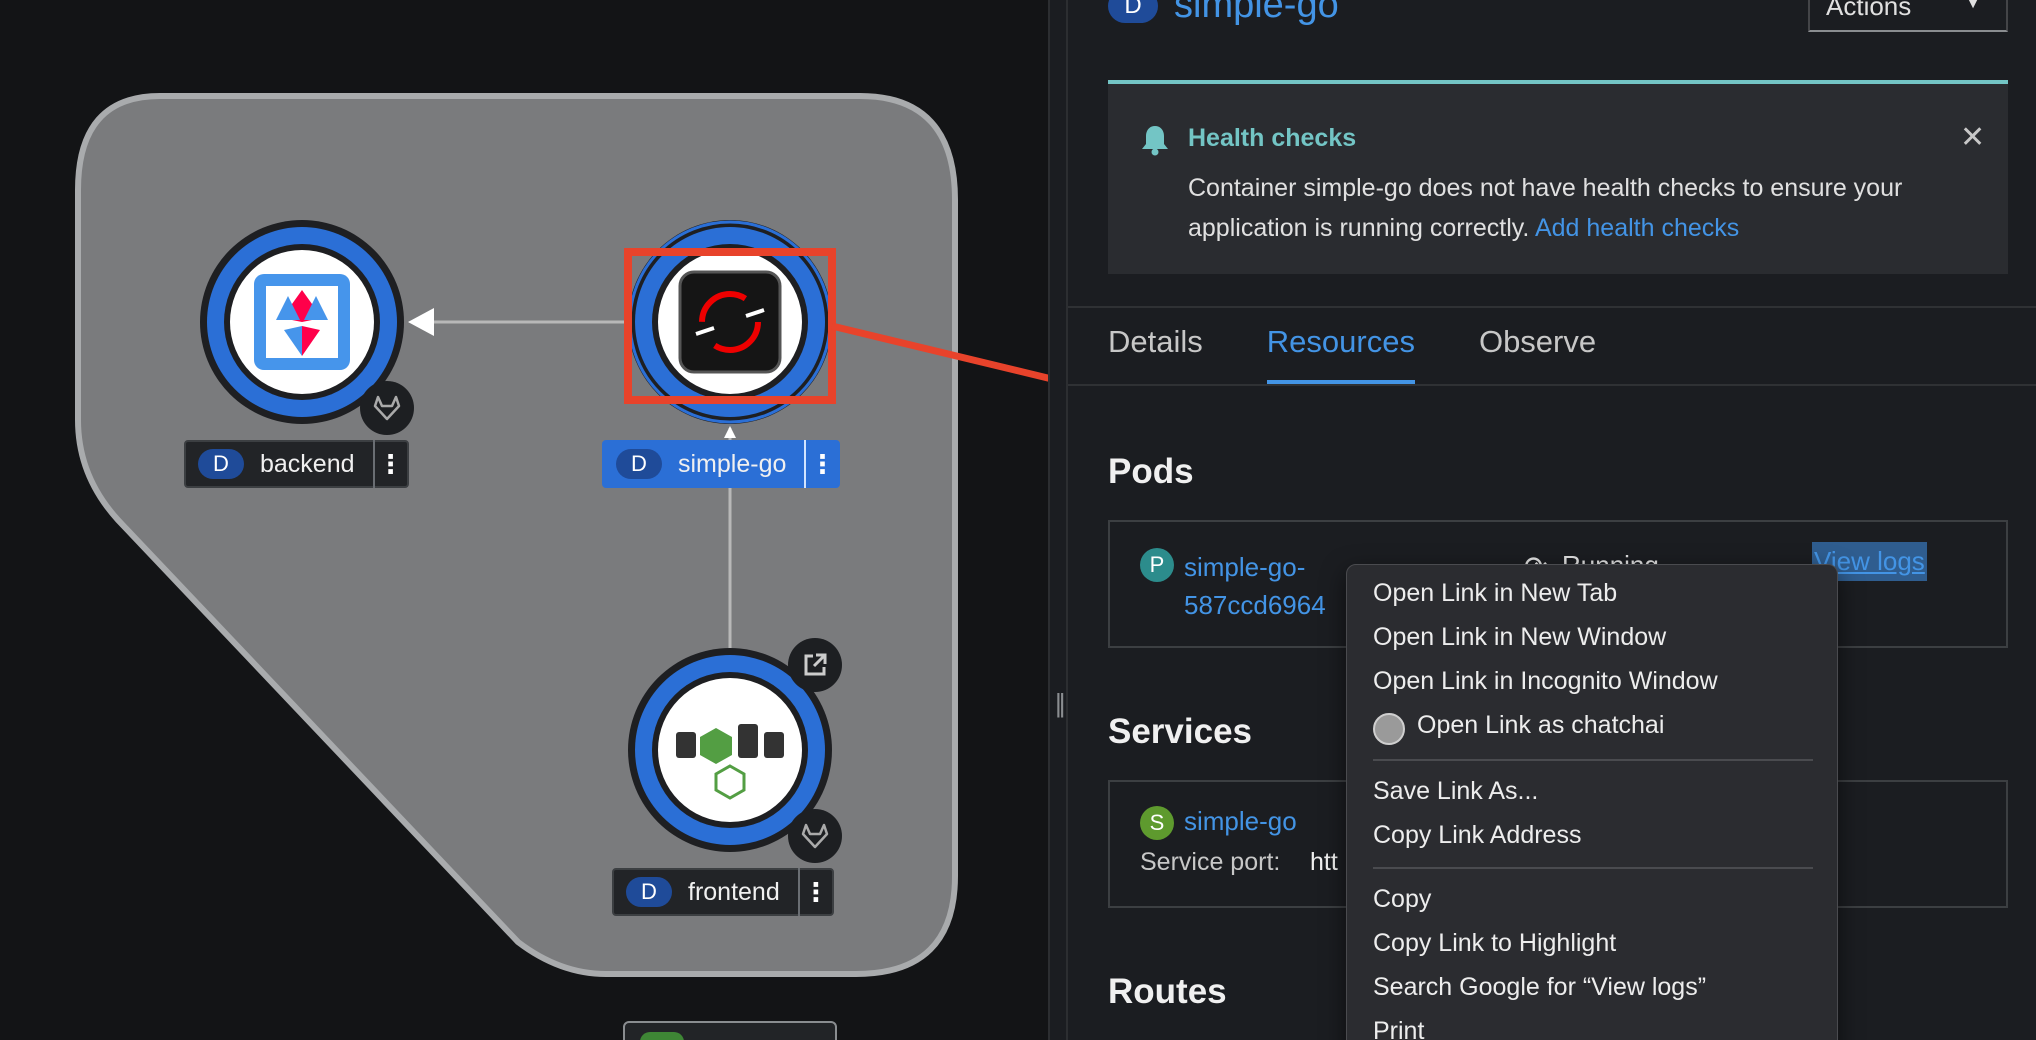 The height and width of the screenshot is (1040, 2036). Describe the element at coordinates (1545, 681) in the screenshot. I see `menu-item-open-incognito: Open Link in Incognito Window` at that location.